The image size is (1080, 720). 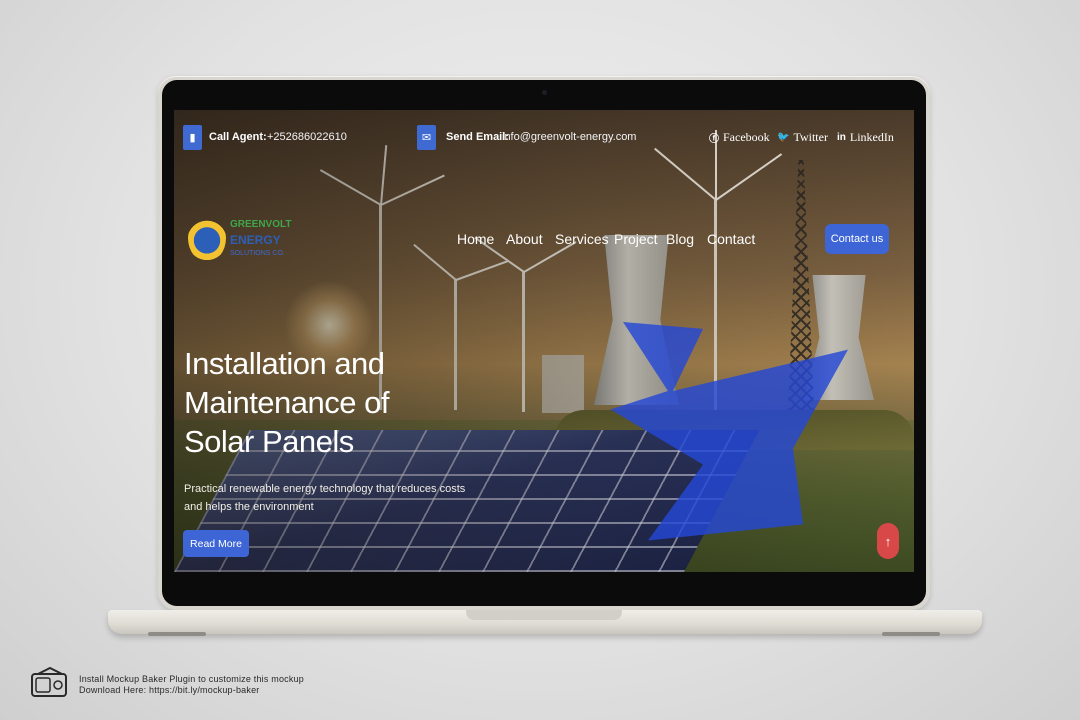 I want to click on social-label: Twitter, so click(x=810, y=137).